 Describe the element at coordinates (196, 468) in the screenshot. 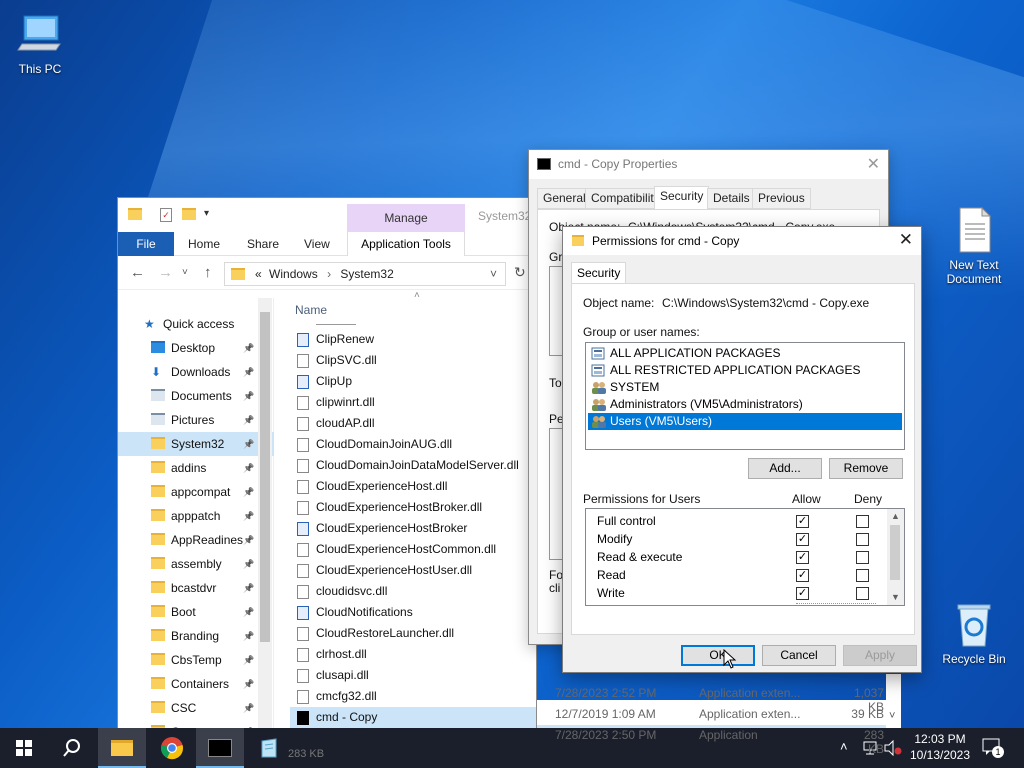

I see `sidebar-item-addins: addins 📌` at that location.